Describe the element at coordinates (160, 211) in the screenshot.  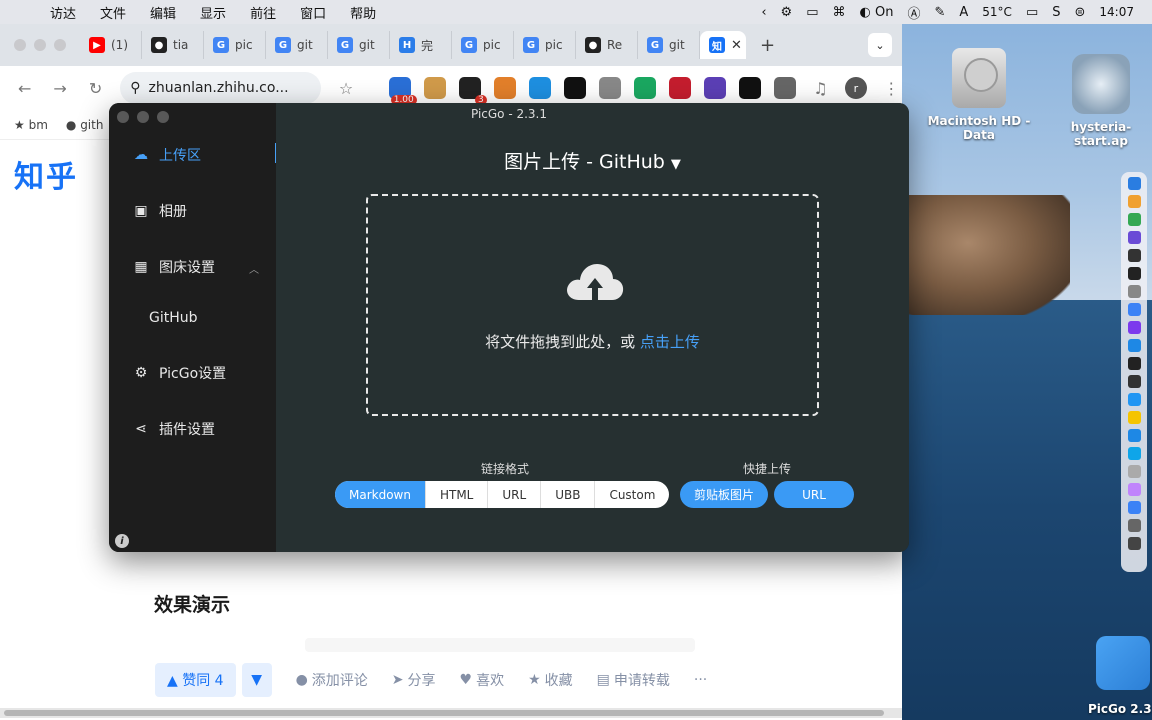
I see `sidebar-item-gallery: ▣ 相册` at that location.